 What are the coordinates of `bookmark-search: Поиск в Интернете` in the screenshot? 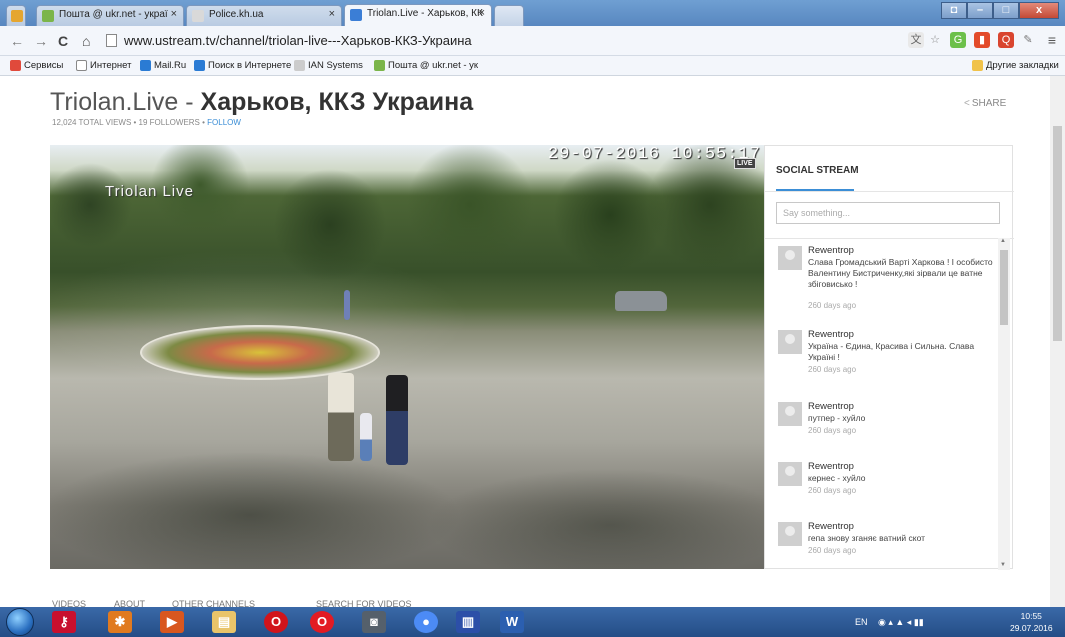 It's located at (242, 65).